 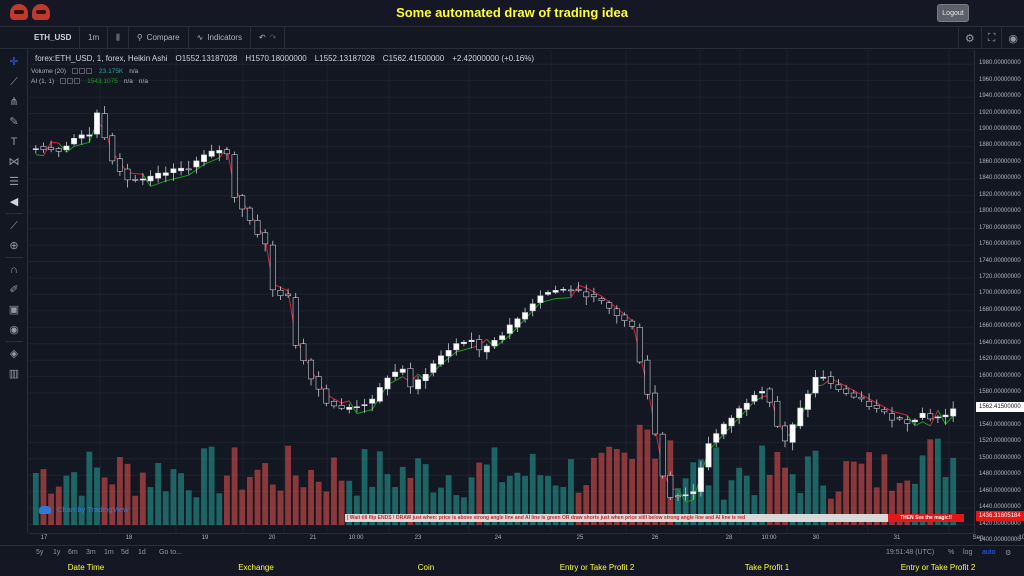 I want to click on trash-icon: ▥, so click(x=14, y=374).